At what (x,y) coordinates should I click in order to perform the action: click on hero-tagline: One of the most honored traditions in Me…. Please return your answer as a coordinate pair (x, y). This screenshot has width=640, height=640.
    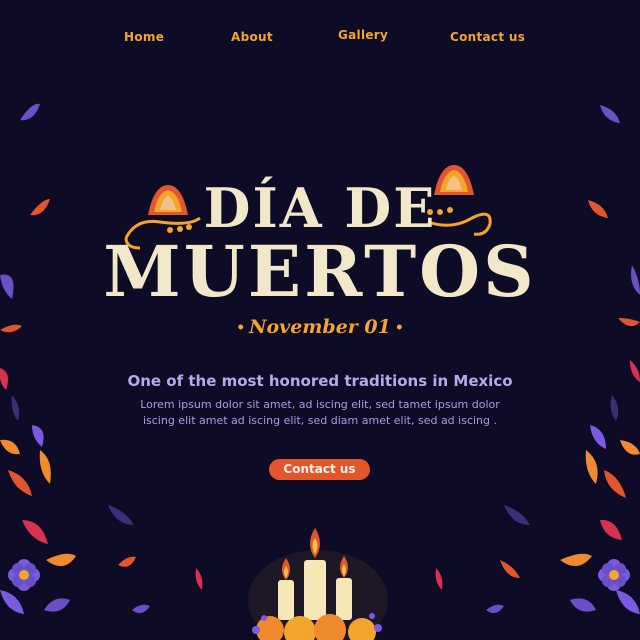
    Looking at the image, I should click on (320, 381).